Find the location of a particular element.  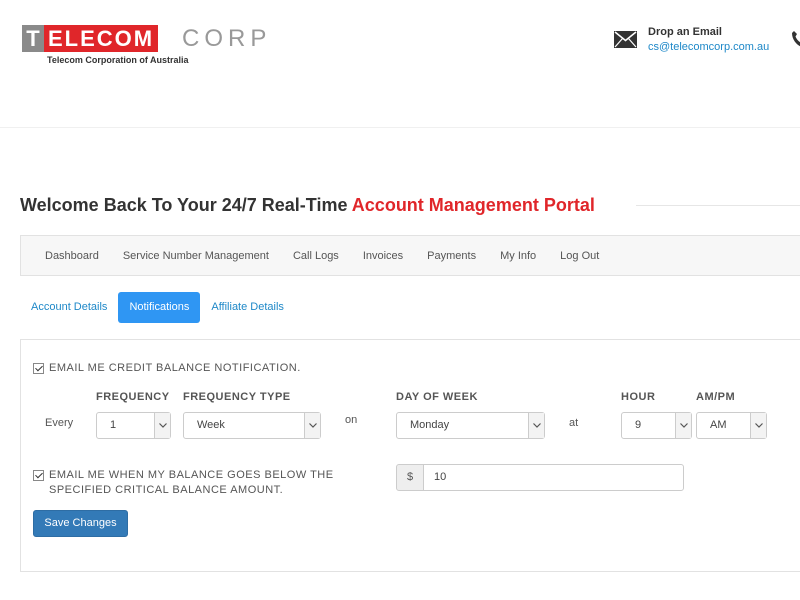

nav-item-log-out: Log Out is located at coordinates (579, 256).